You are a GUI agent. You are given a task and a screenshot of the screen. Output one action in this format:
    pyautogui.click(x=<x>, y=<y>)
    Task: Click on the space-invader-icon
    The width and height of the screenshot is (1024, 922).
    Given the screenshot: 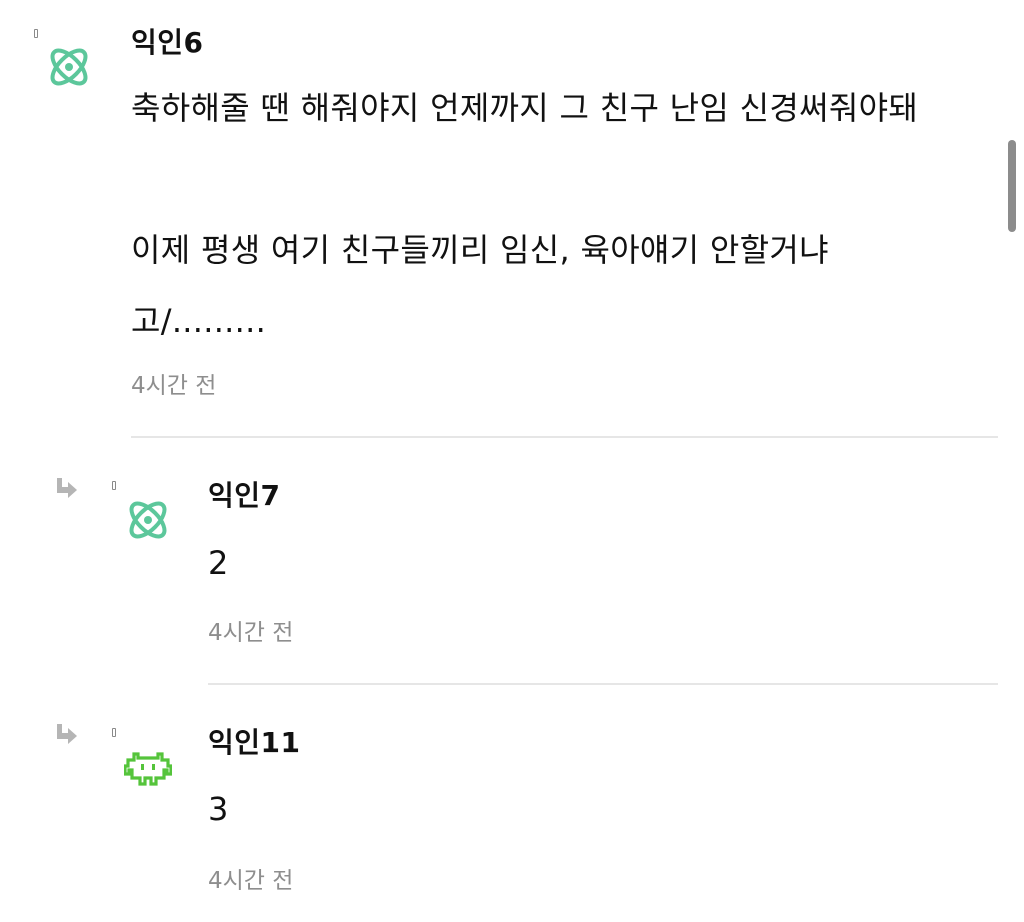 What is the action you would take?
    pyautogui.click(x=148, y=772)
    